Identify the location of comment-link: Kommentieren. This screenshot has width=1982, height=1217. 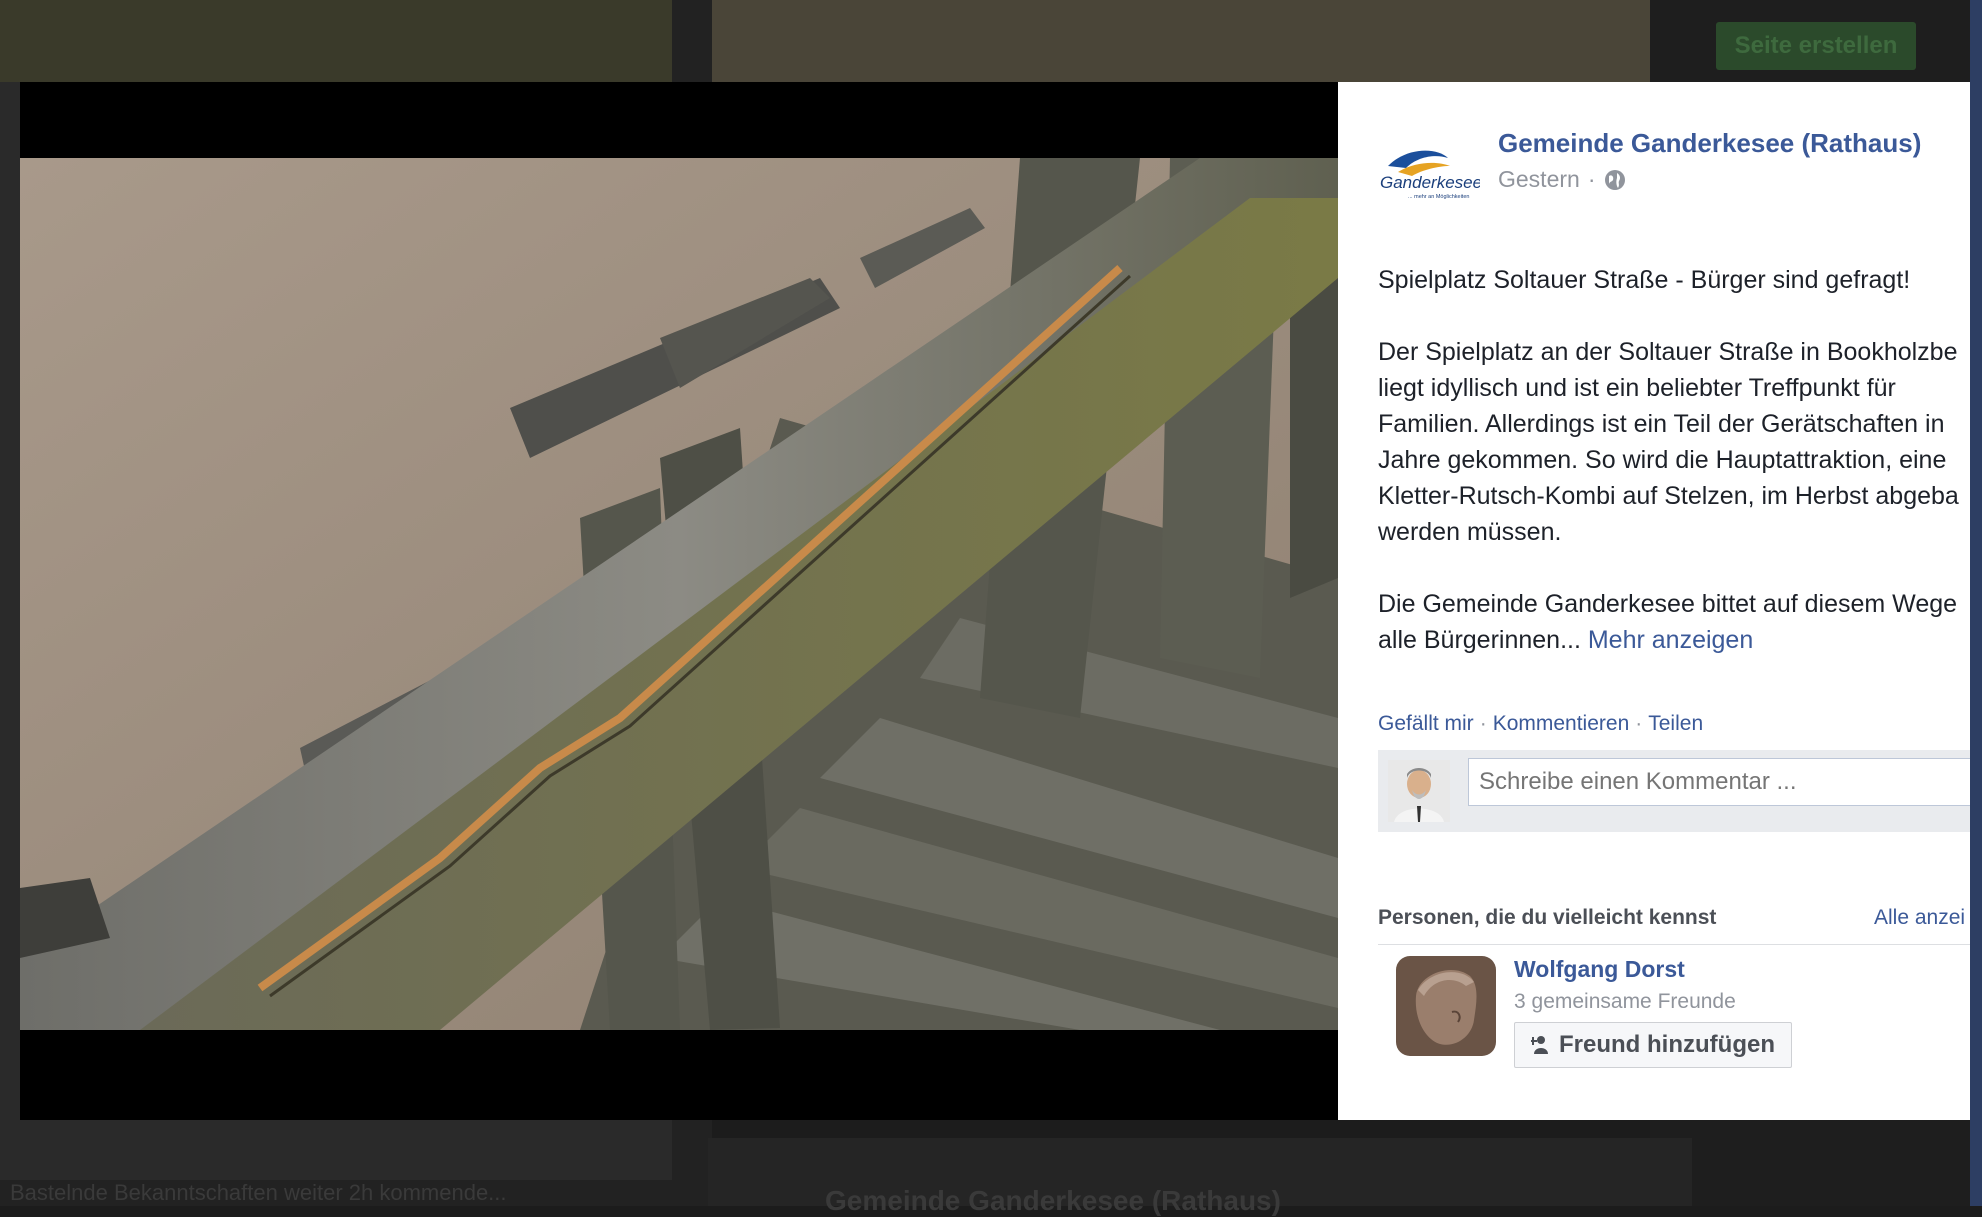
(1561, 723).